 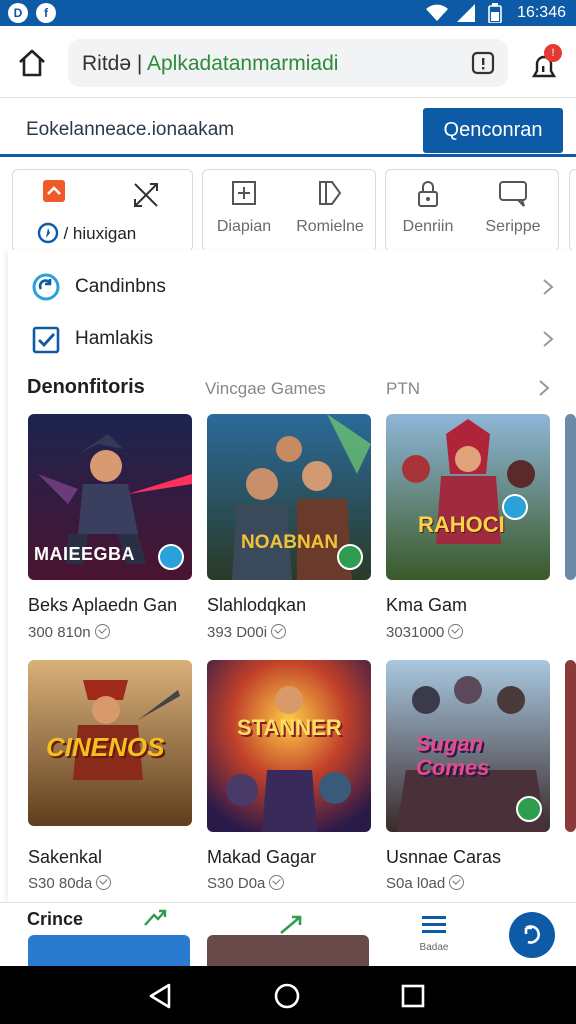 What do you see at coordinates (330, 193) in the screenshot?
I see `play-page-icon` at bounding box center [330, 193].